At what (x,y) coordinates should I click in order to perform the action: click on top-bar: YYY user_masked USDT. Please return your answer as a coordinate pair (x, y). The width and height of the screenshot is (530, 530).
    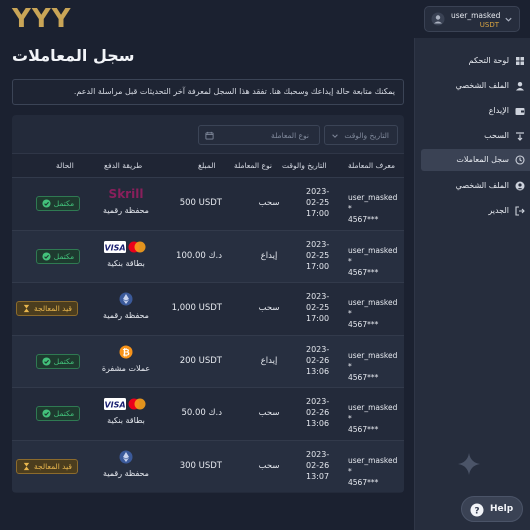
    Looking at the image, I should click on (265, 19).